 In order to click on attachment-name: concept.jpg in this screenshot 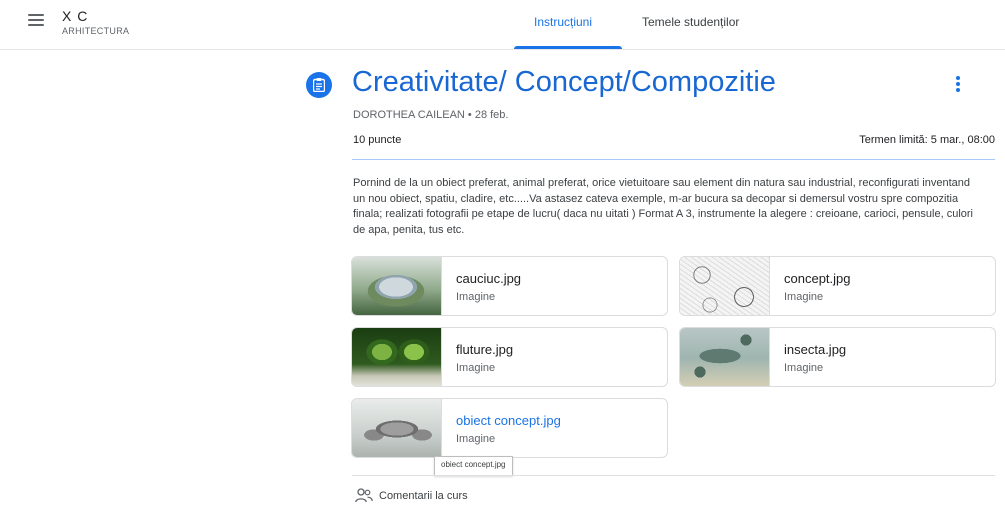, I will do `click(817, 278)`.